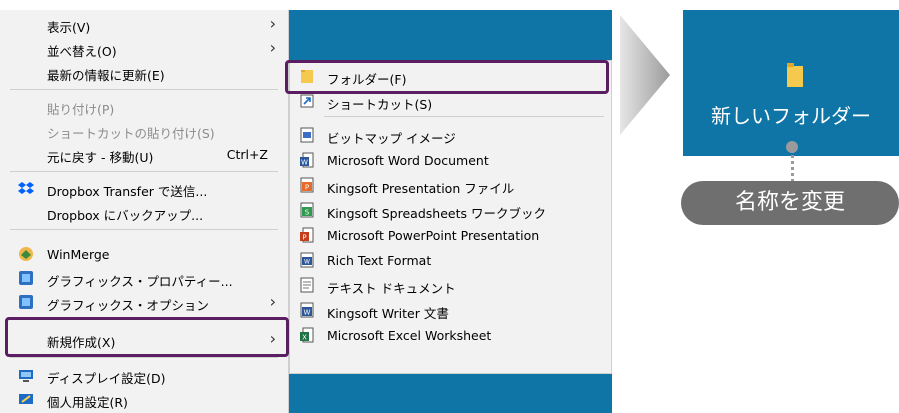 This screenshot has width=899, height=413. I want to click on menu-item-label: テキスト ドキュメント, so click(391, 288).